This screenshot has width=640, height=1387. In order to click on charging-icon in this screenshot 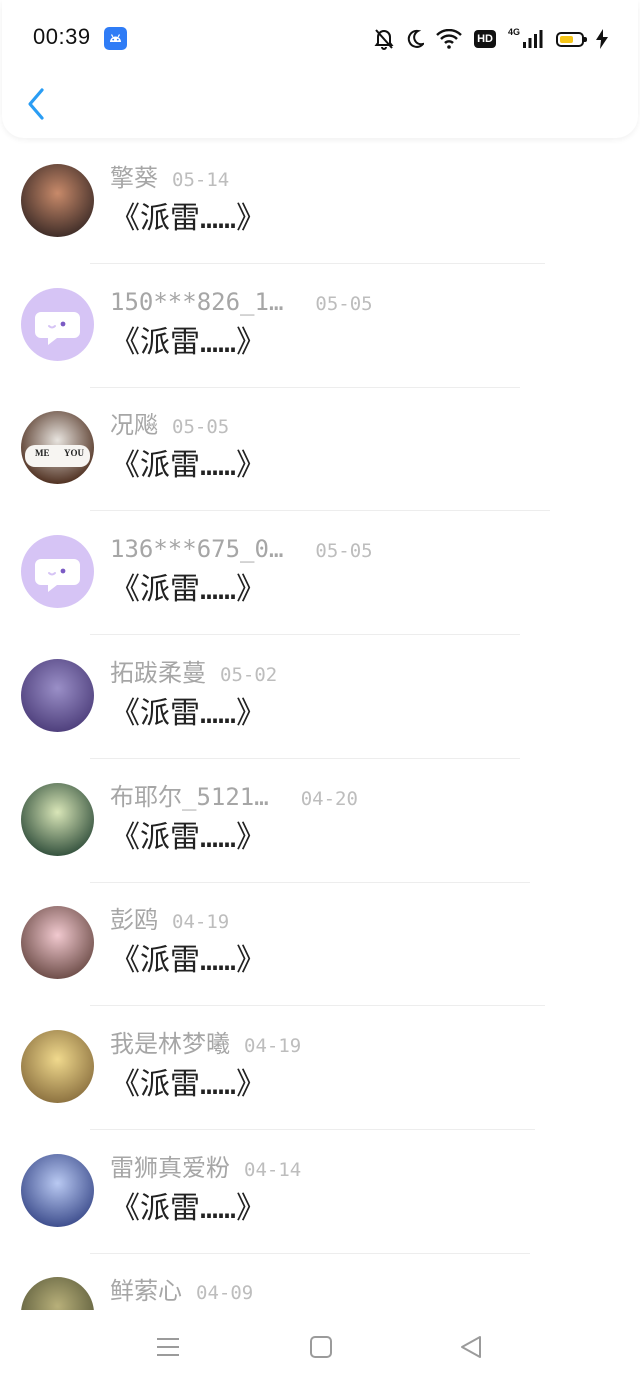, I will do `click(602, 39)`.